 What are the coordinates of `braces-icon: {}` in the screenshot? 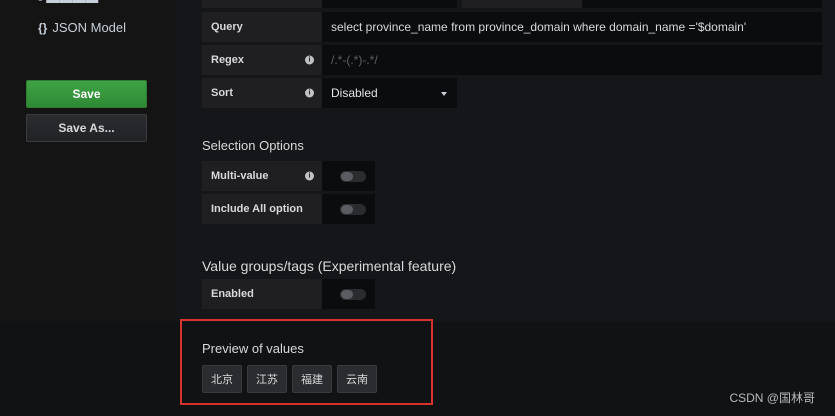 It's located at (43, 27).